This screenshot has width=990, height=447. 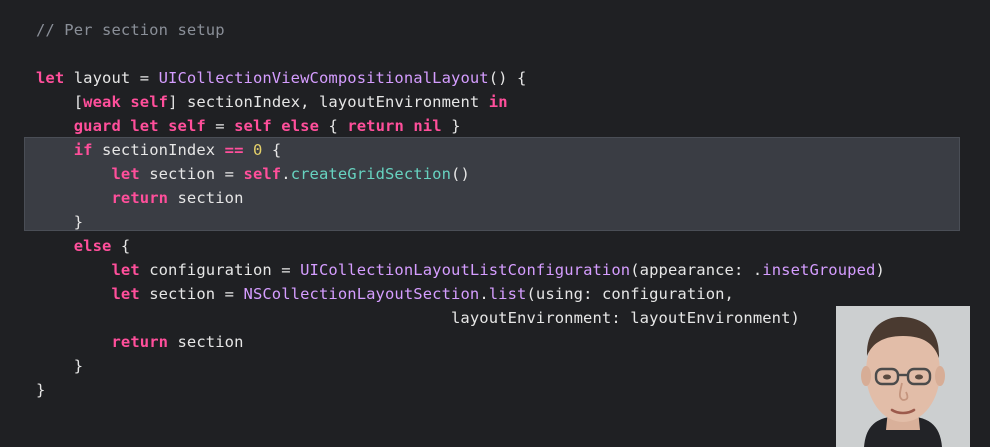 What do you see at coordinates (257, 150) in the screenshot?
I see `code-token: 0` at bounding box center [257, 150].